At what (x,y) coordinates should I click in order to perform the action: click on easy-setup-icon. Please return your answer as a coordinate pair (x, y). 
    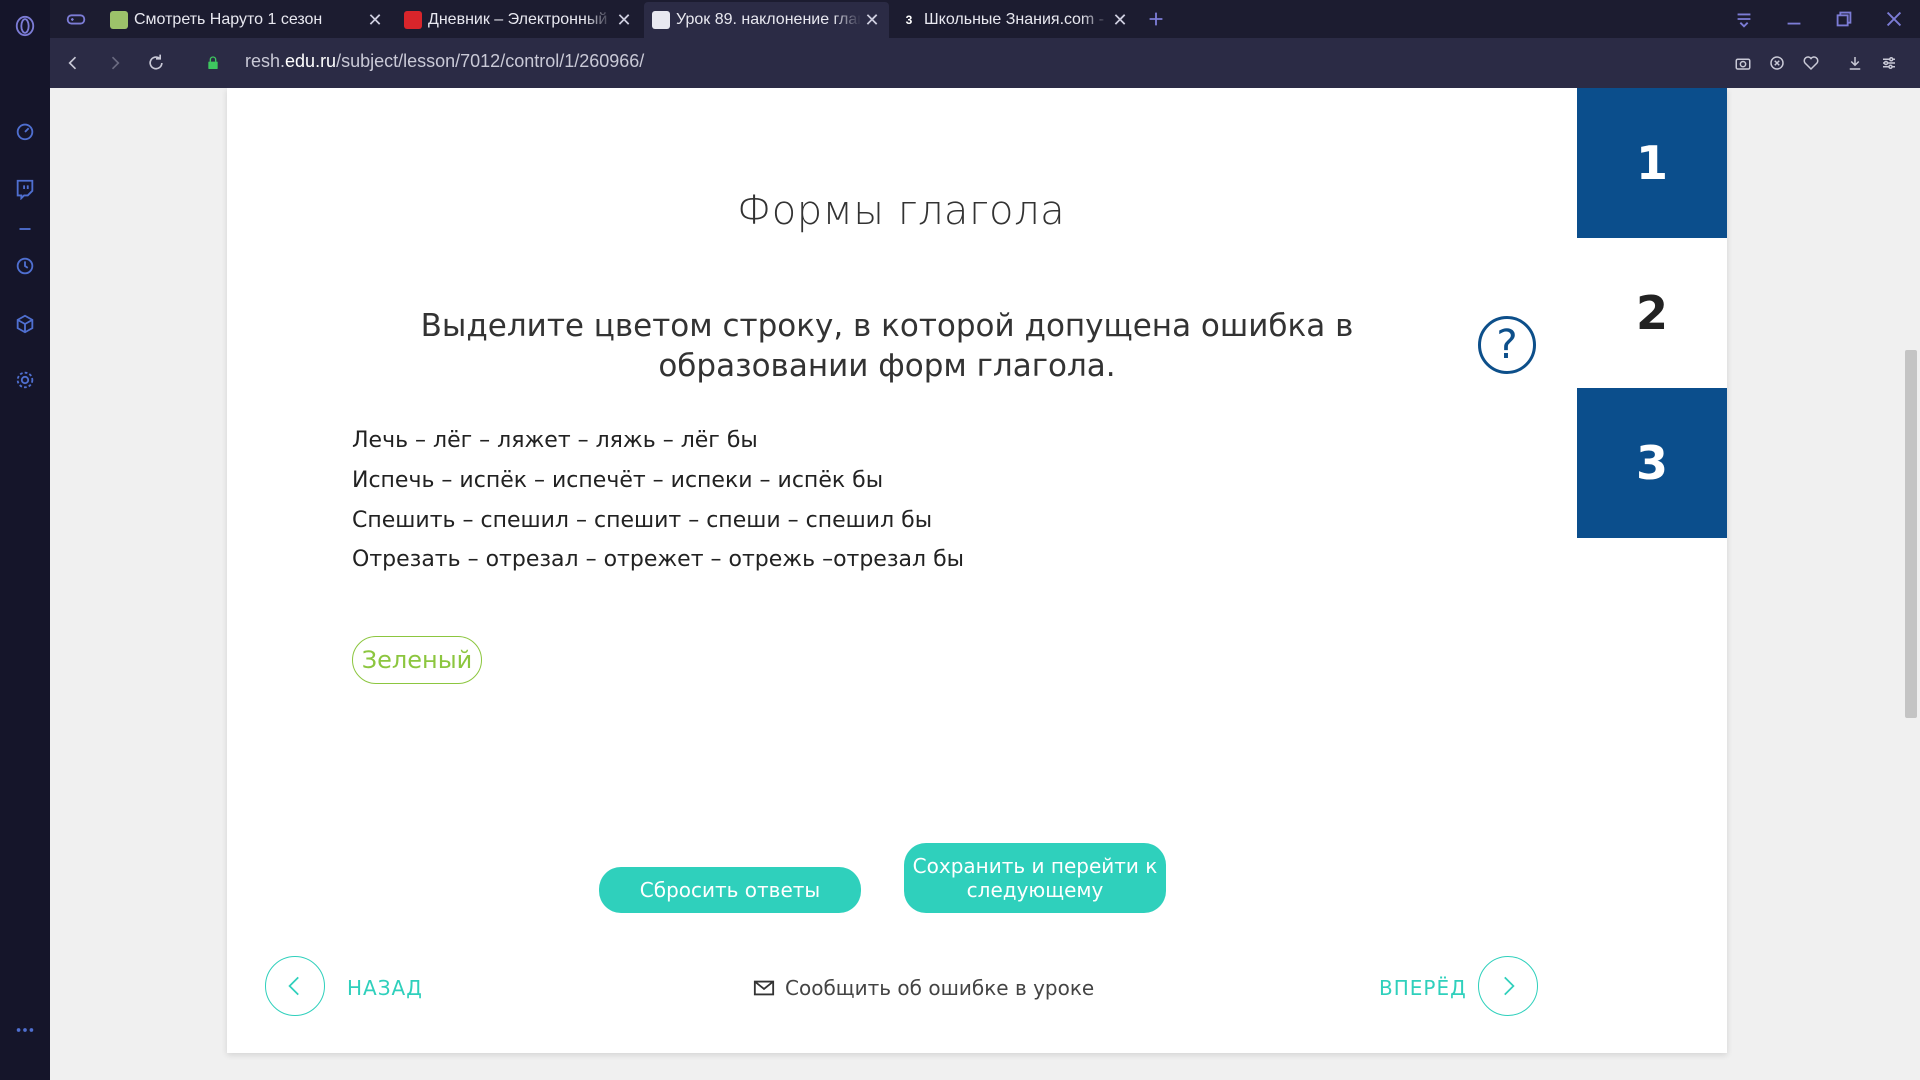
    Looking at the image, I should click on (1889, 63).